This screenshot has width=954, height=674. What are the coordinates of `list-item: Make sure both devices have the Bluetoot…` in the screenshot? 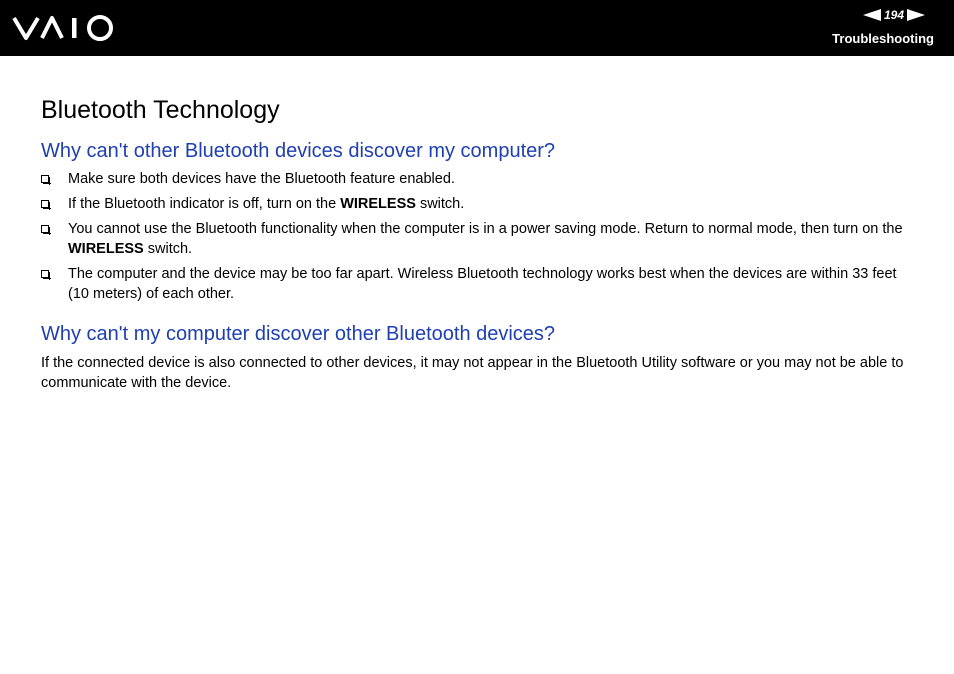 It's located at (477, 179).